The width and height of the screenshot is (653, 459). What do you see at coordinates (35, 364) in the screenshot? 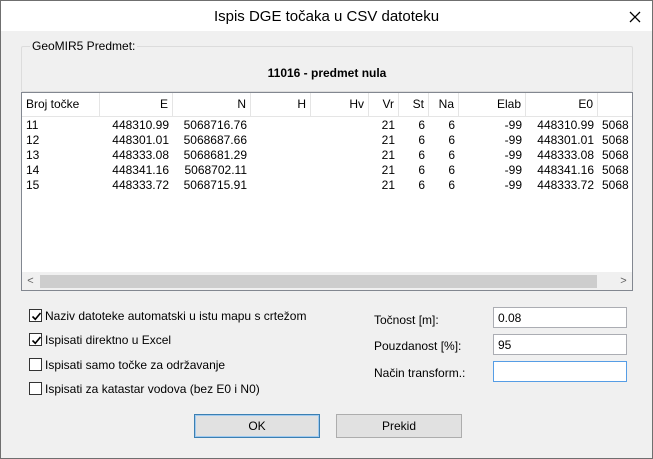
I see `checkbox-maintenance-points` at bounding box center [35, 364].